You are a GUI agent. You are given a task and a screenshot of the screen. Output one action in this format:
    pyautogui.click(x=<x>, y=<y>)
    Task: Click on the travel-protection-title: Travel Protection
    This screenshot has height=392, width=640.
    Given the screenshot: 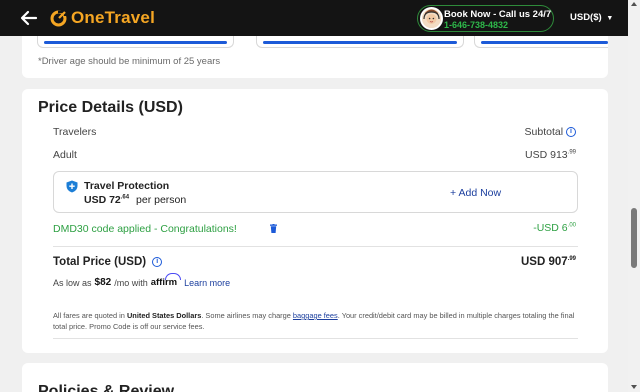 What is the action you would take?
    pyautogui.click(x=127, y=186)
    